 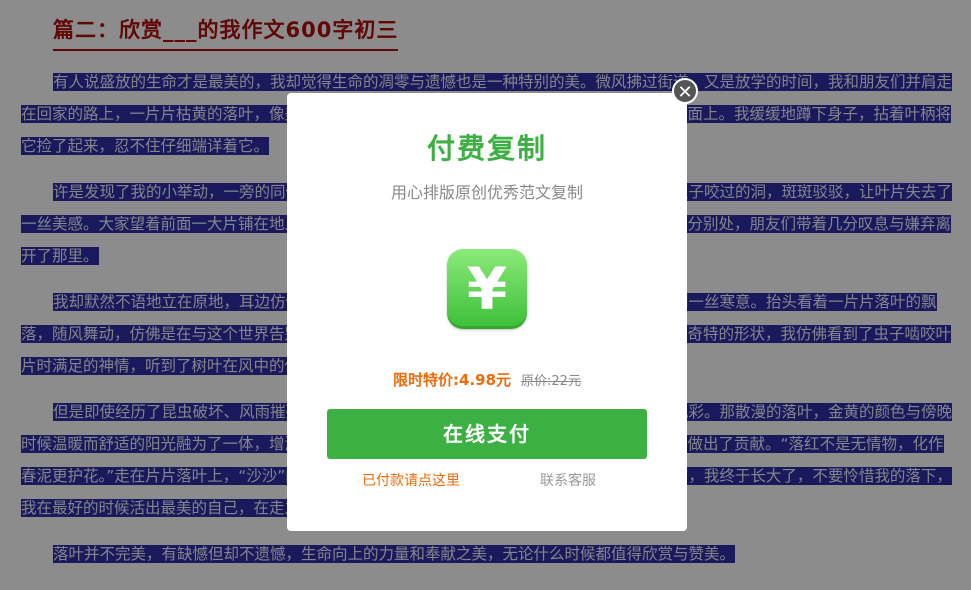 I want to click on price-row: 限时特价:4.98元 原价:22元, so click(x=487, y=379).